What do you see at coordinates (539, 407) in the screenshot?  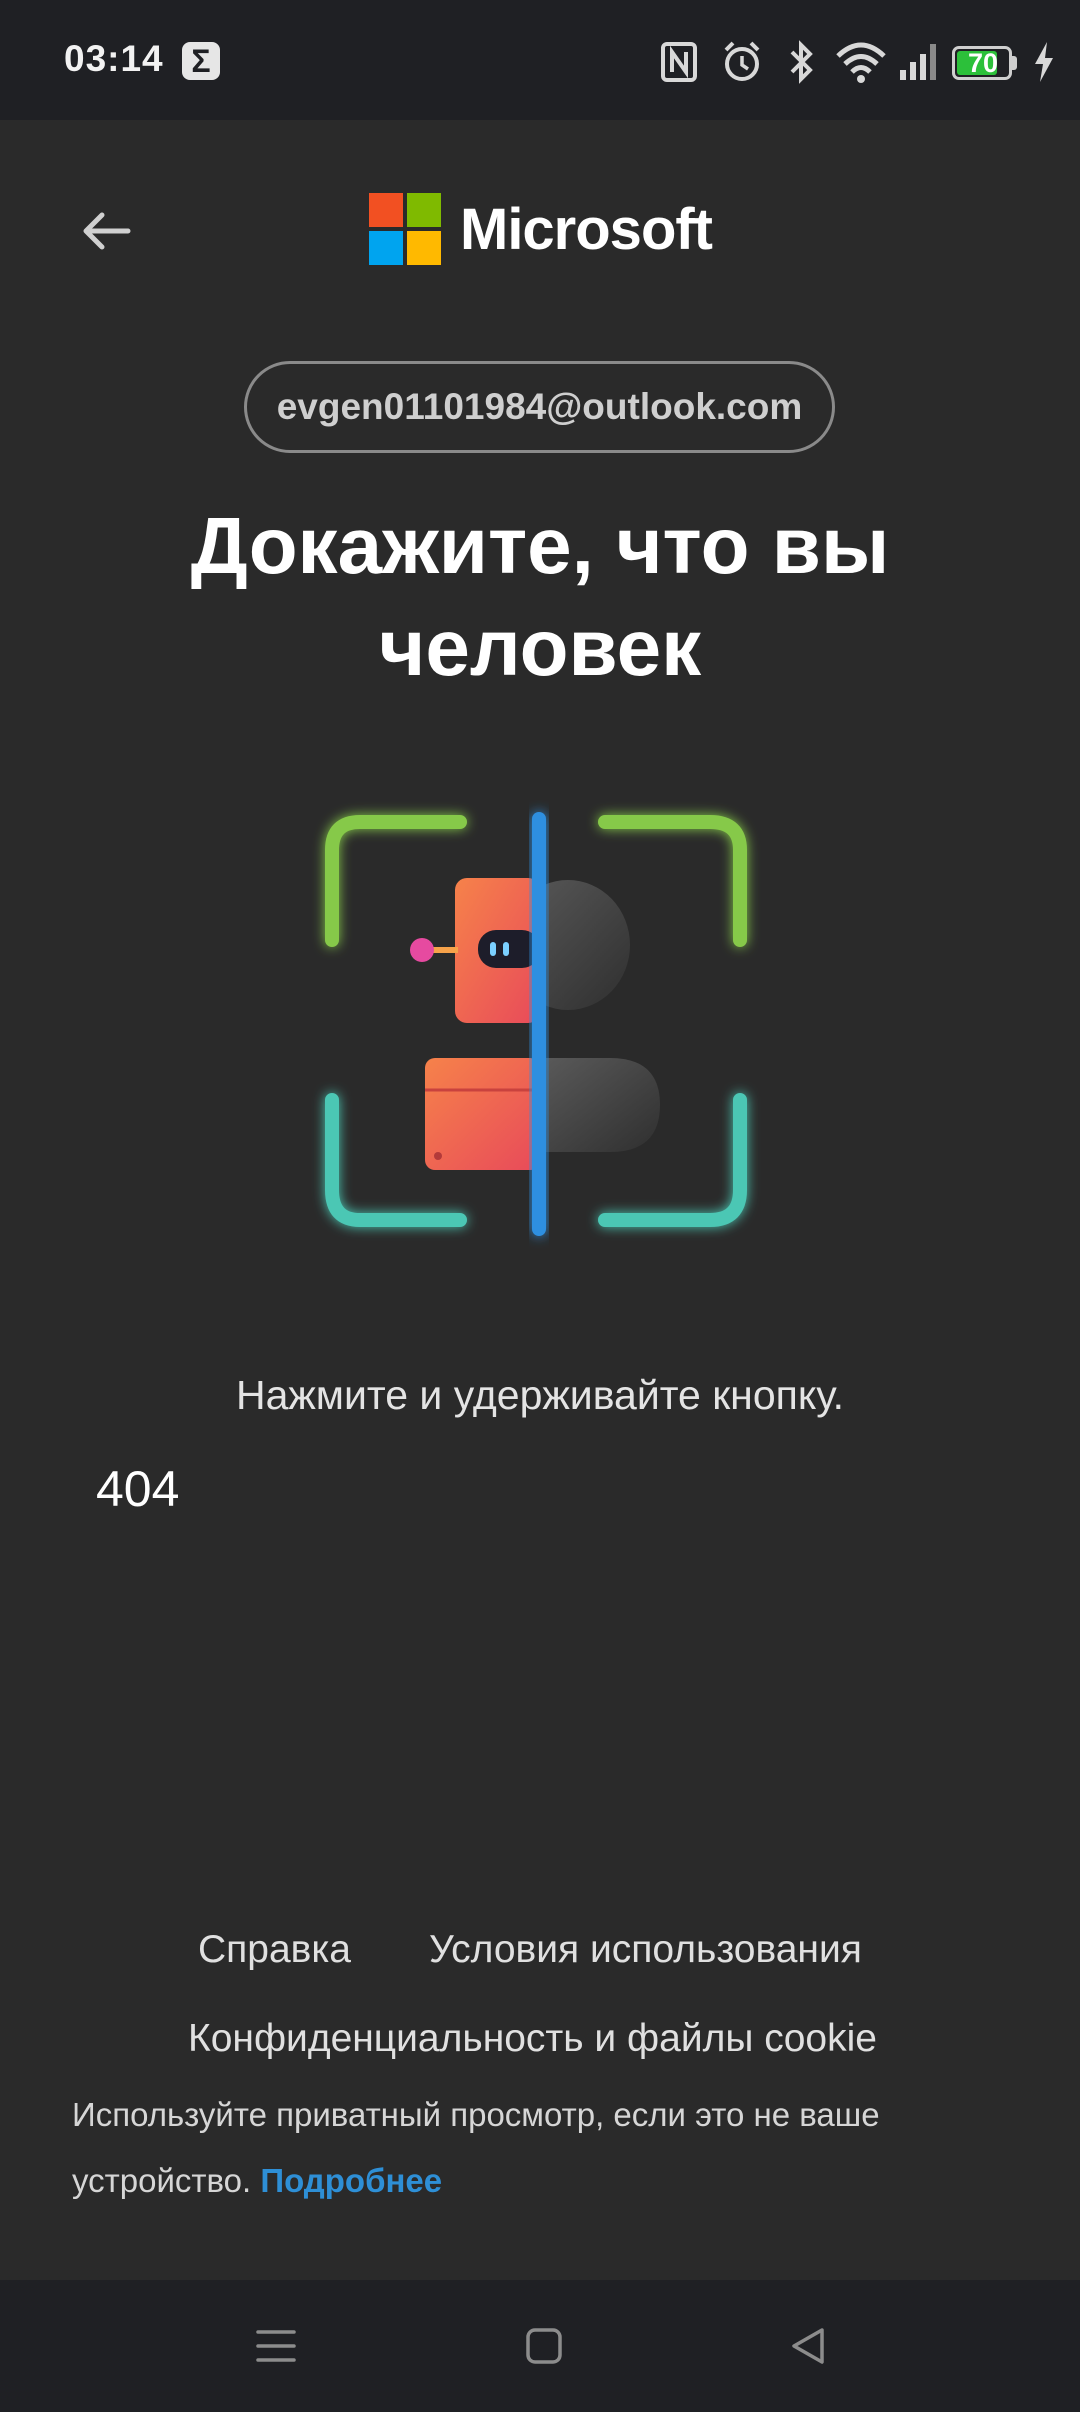 I see `account-email-button: evgen01101984@outlook.com` at bounding box center [539, 407].